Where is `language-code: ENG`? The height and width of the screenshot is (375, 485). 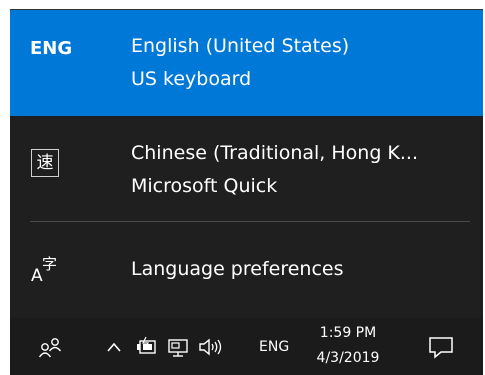 language-code: ENG is located at coordinates (51, 48).